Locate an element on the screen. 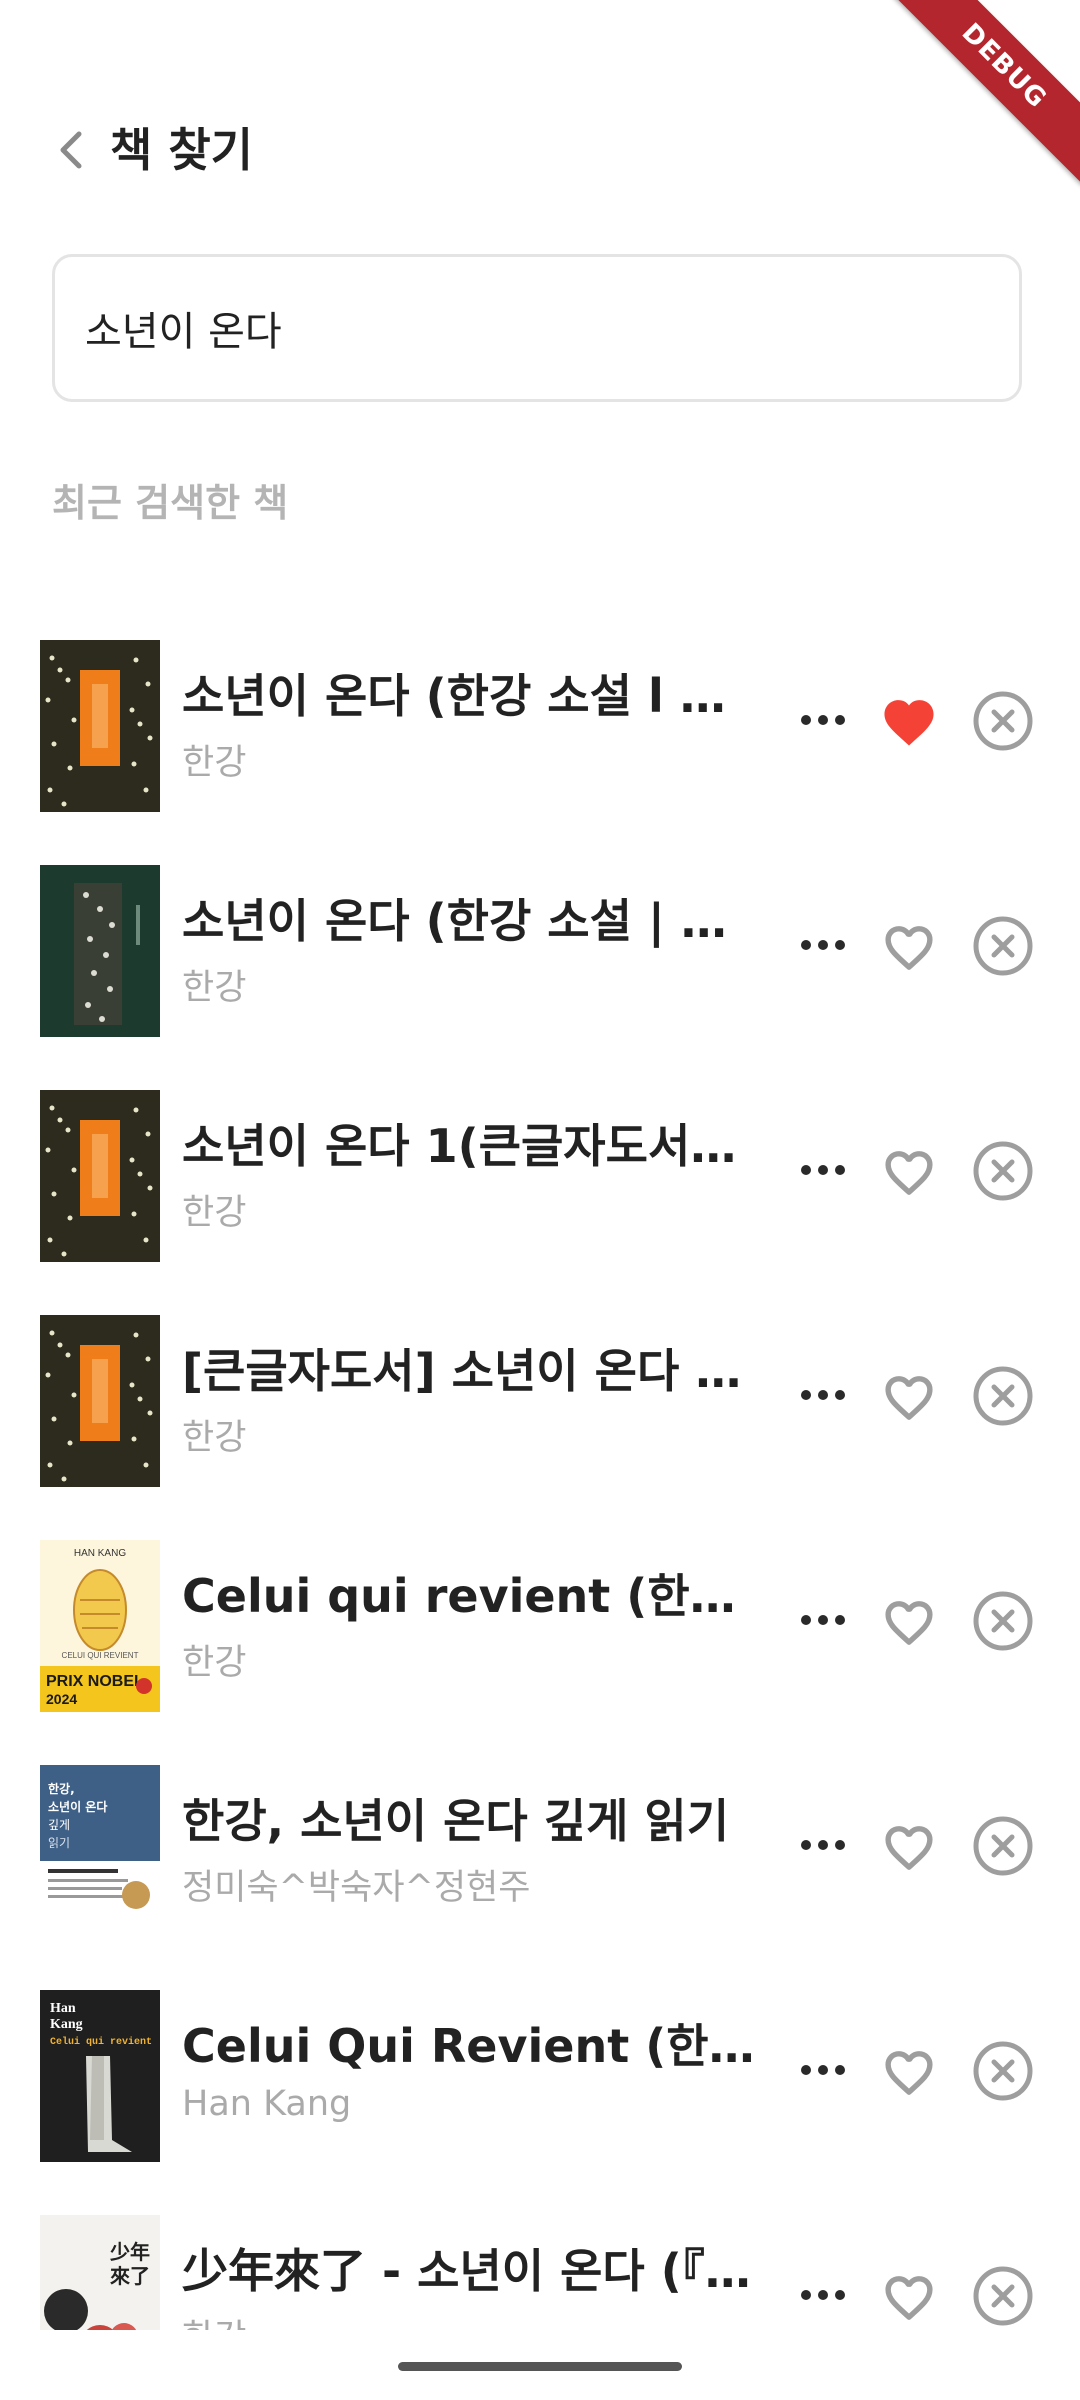  app-bar: 책 찾기 is located at coordinates (540, 150).